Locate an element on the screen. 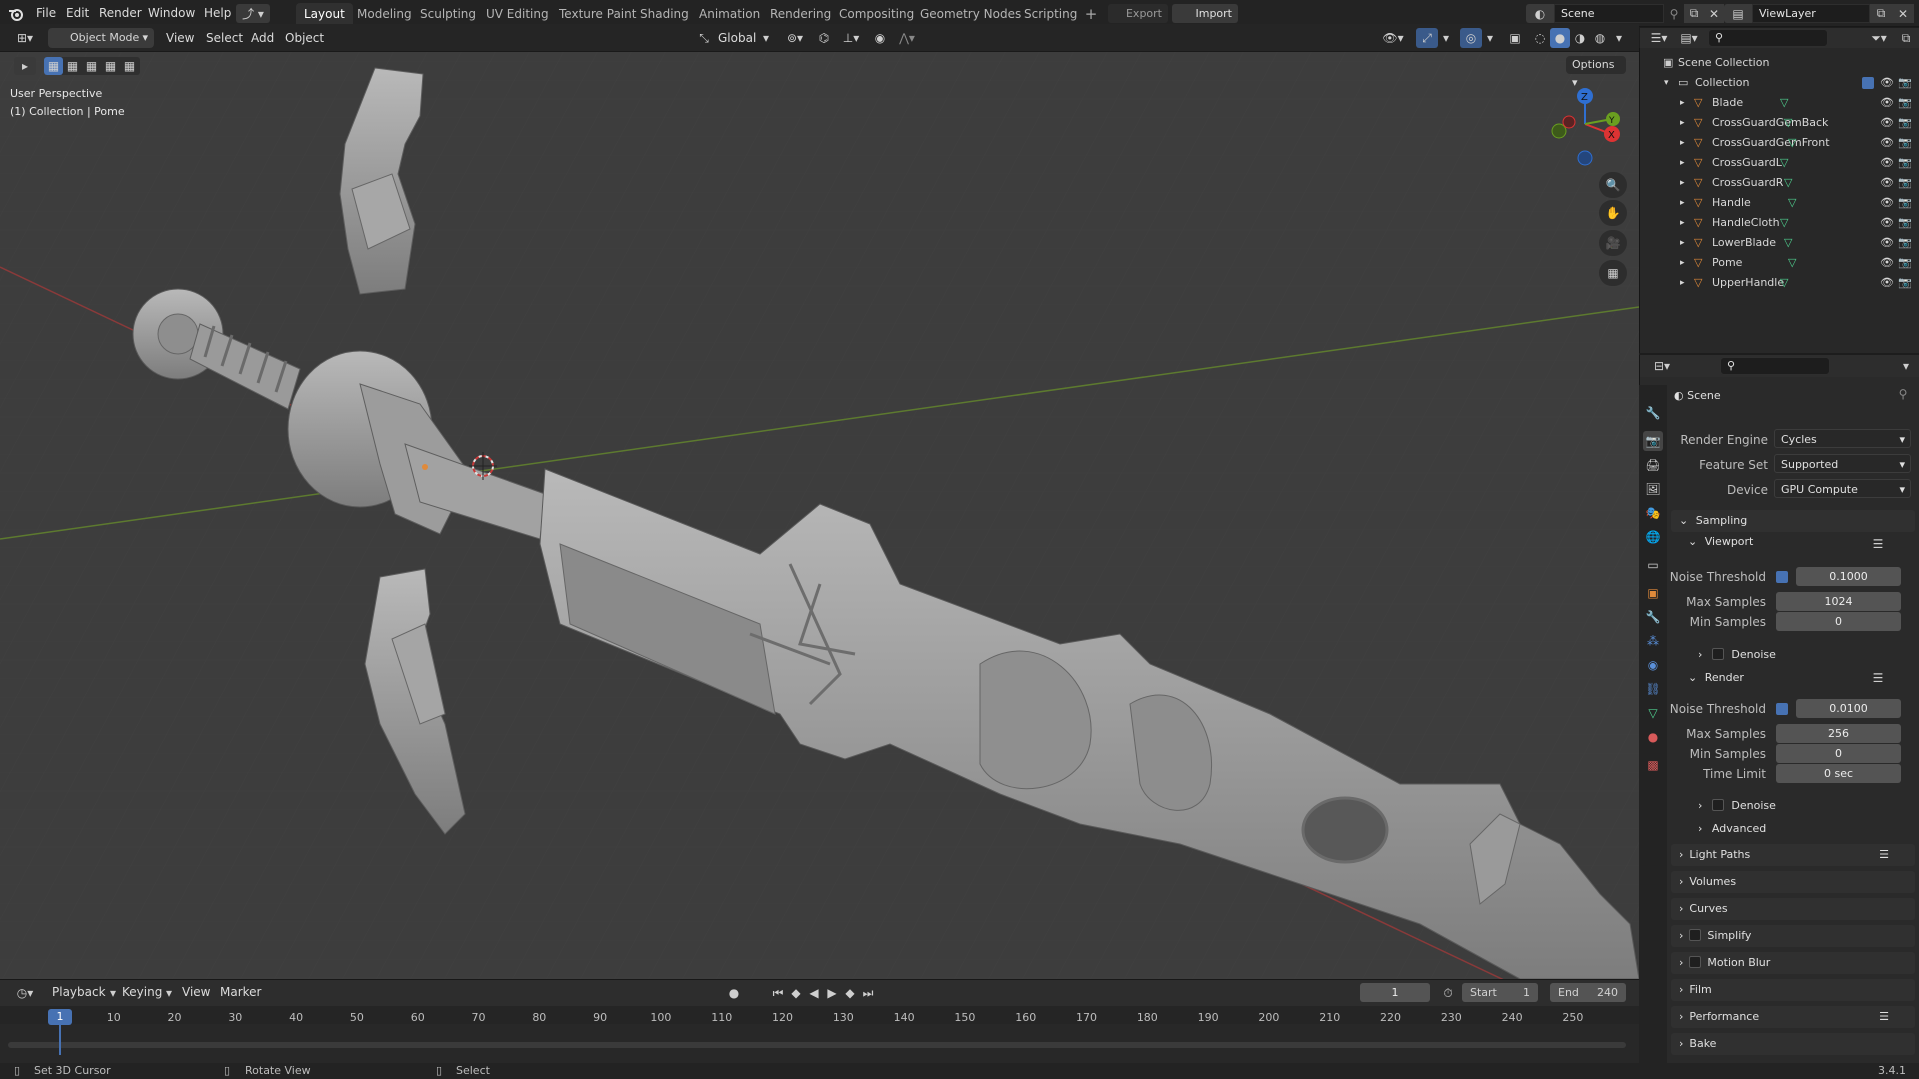 The height and width of the screenshot is (1079, 1919). filter-icon: ⏷▾ is located at coordinates (1879, 38).